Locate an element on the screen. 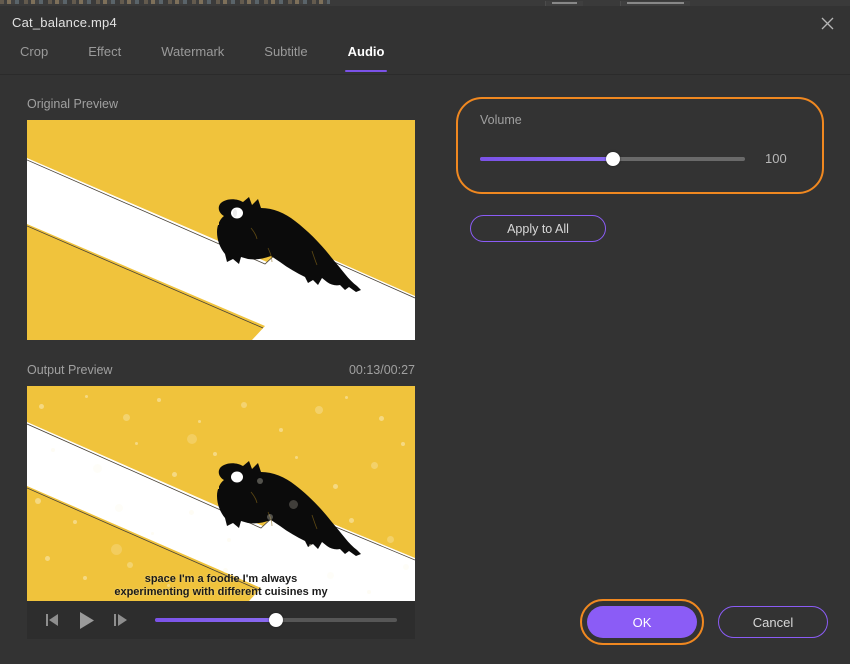  apply-to-all-button: Apply to All is located at coordinates (538, 228).